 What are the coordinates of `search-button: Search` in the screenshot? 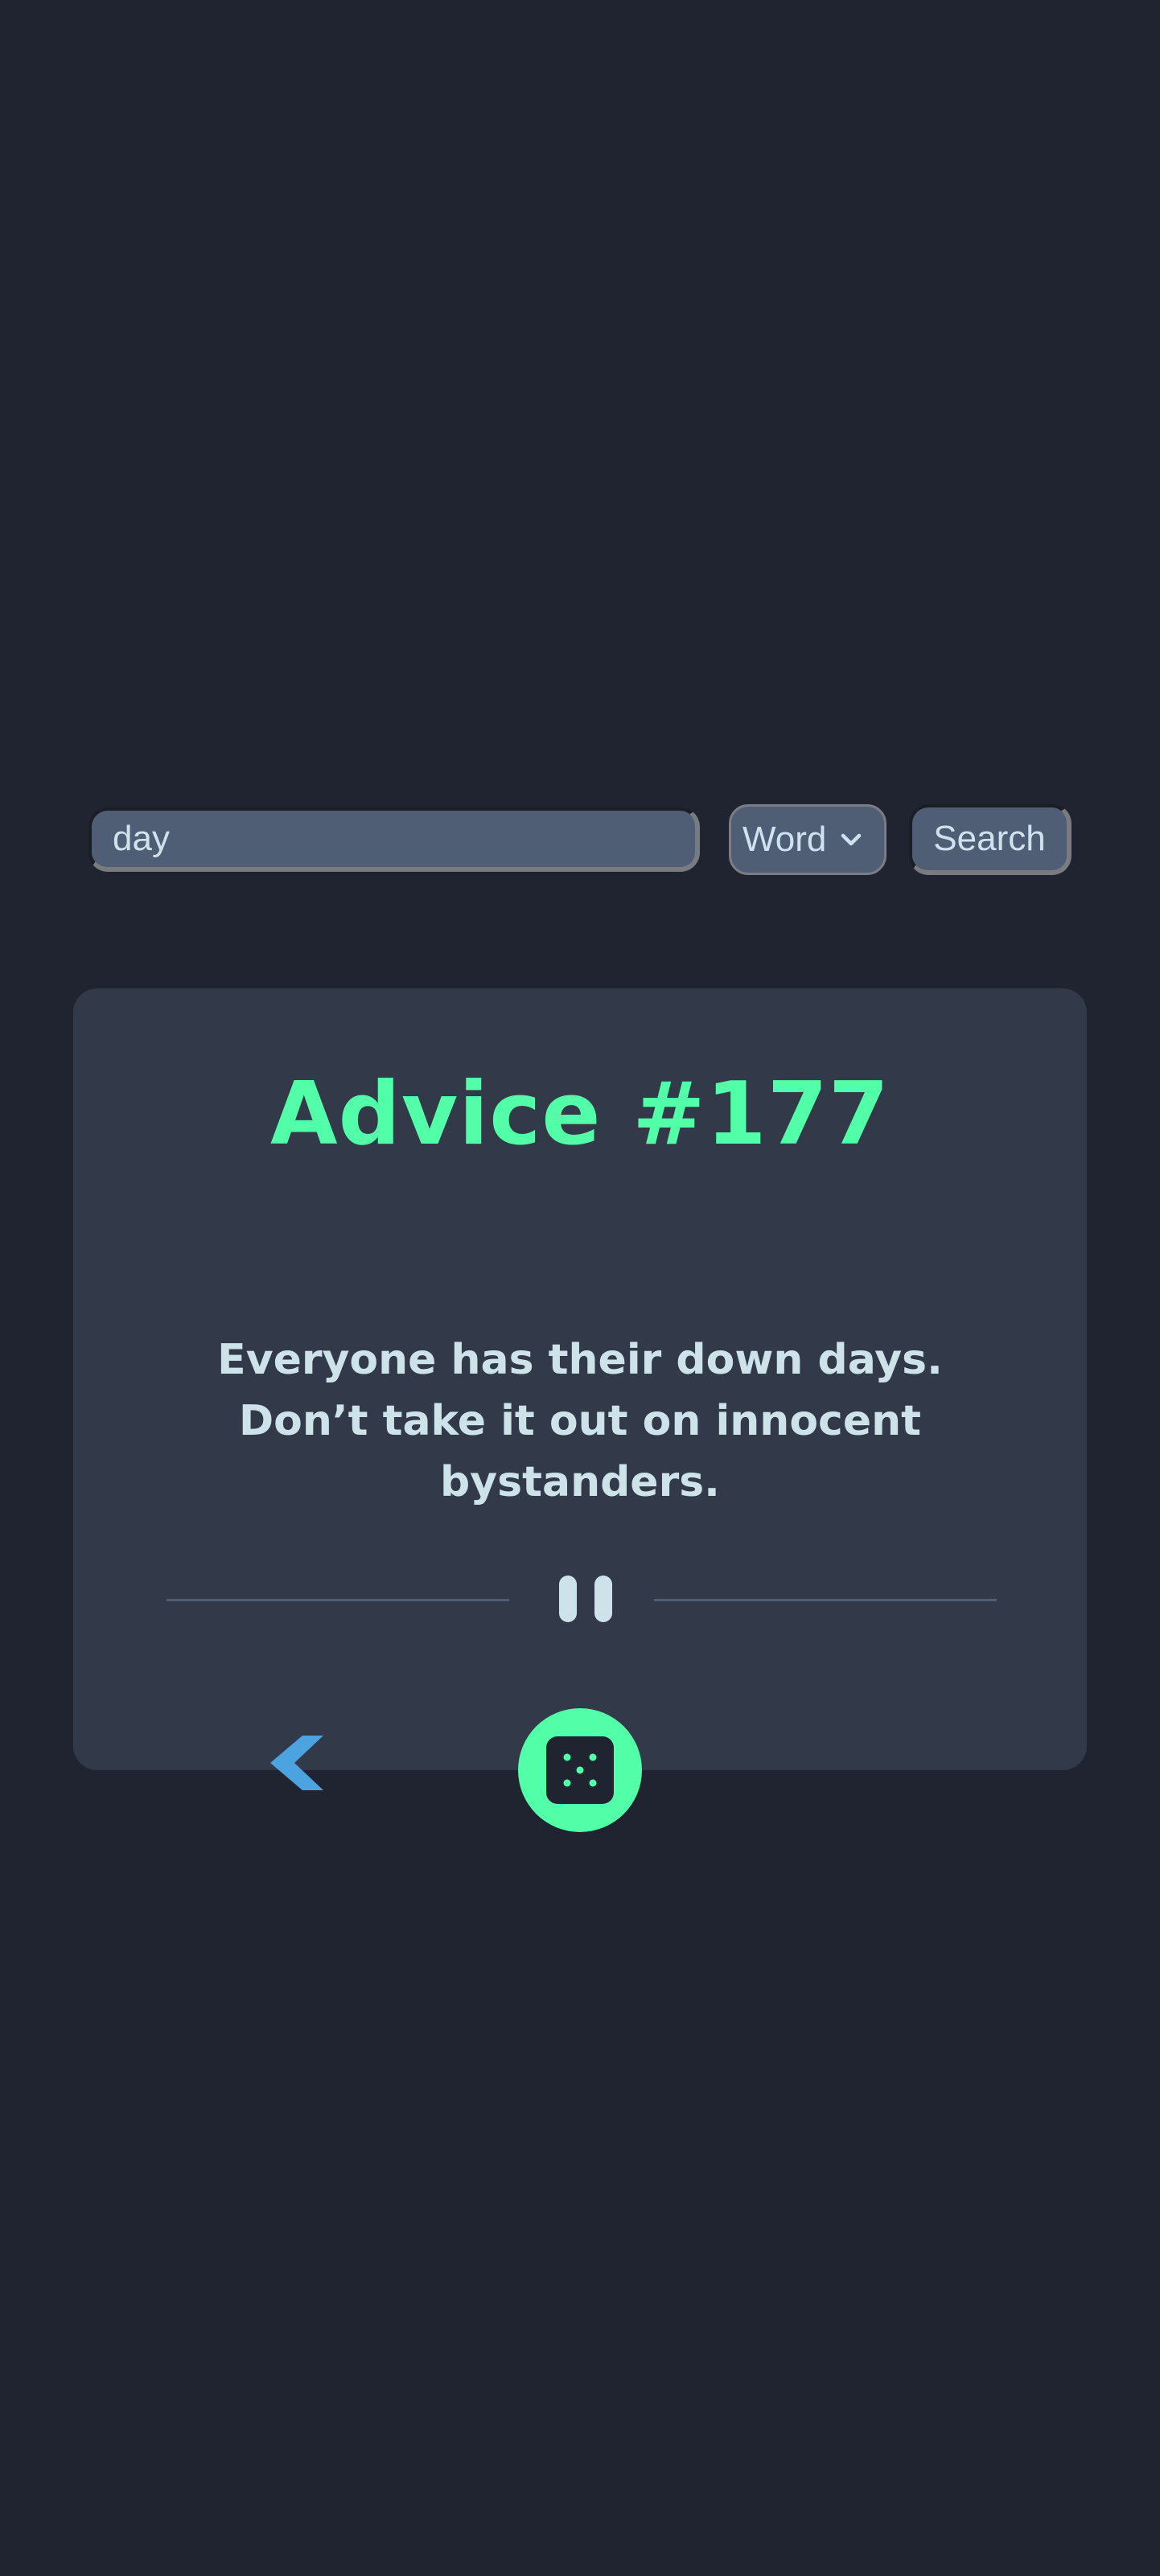 It's located at (990, 839).